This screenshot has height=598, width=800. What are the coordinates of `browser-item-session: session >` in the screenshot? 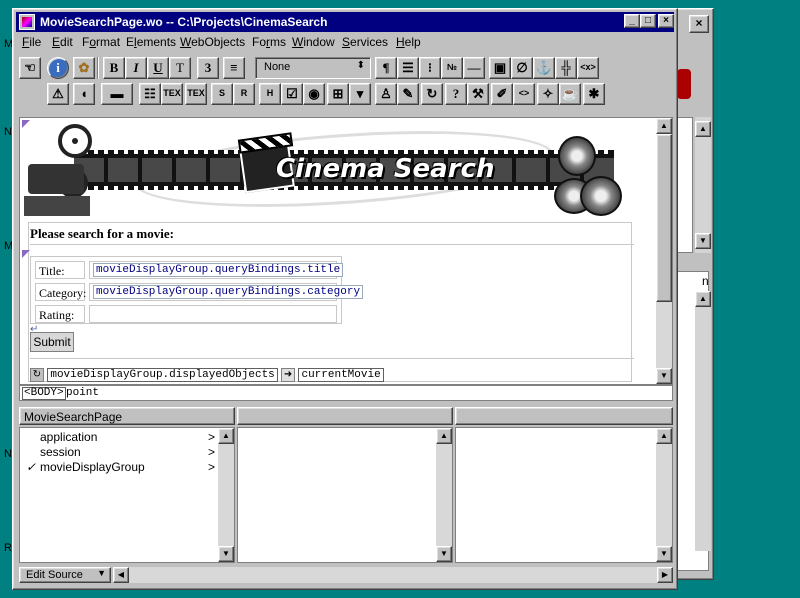 It's located at (127, 452).